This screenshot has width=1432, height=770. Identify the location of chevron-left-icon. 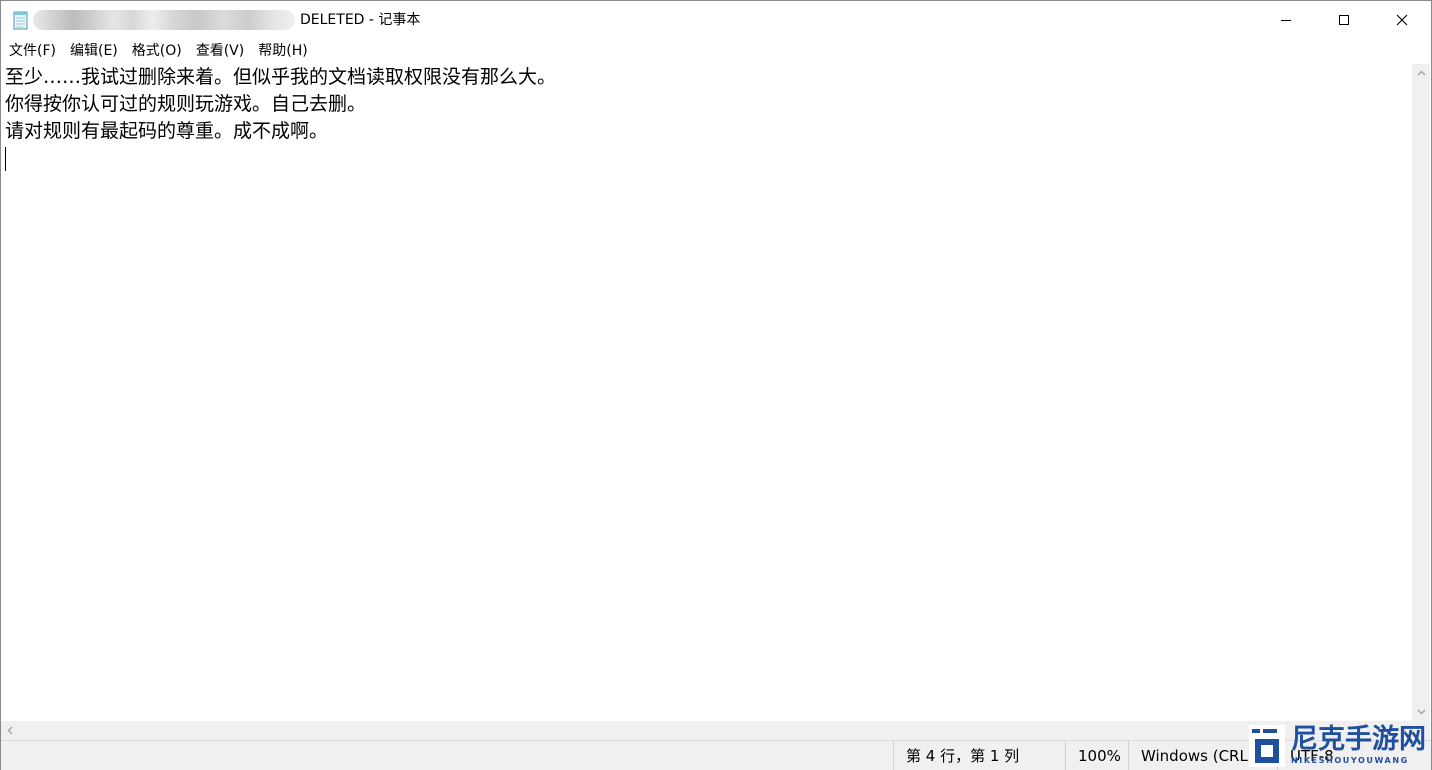
(10, 730).